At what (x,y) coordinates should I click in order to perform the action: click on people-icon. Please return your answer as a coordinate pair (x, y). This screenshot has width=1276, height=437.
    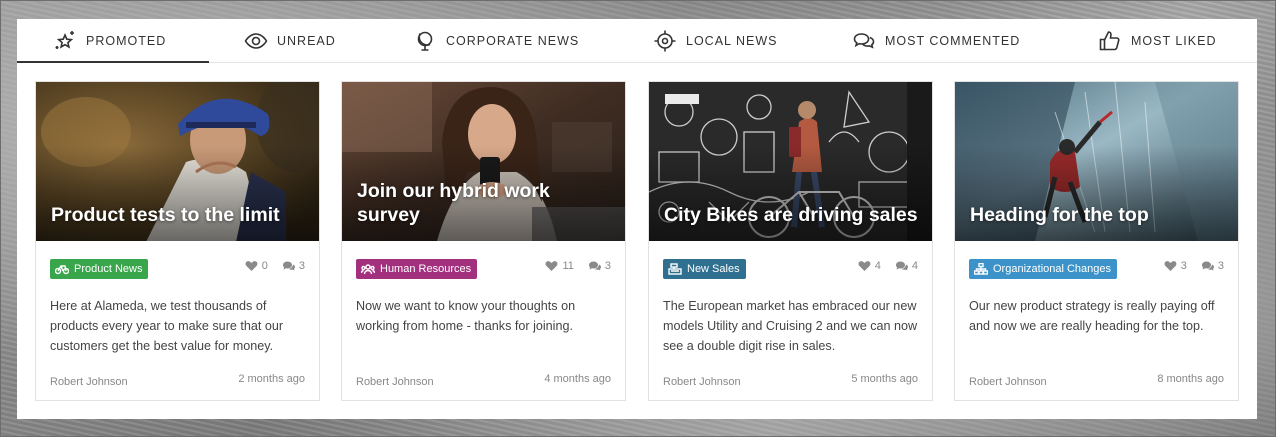
    Looking at the image, I should click on (368, 269).